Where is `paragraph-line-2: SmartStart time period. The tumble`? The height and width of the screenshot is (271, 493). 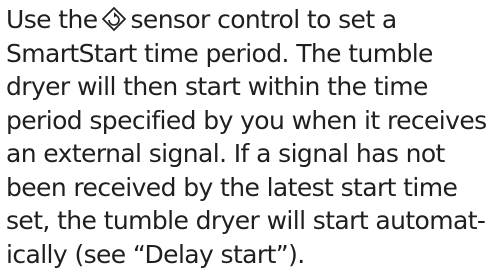
paragraph-line-2: SmartStart time period. The tumble is located at coordinates (249, 54).